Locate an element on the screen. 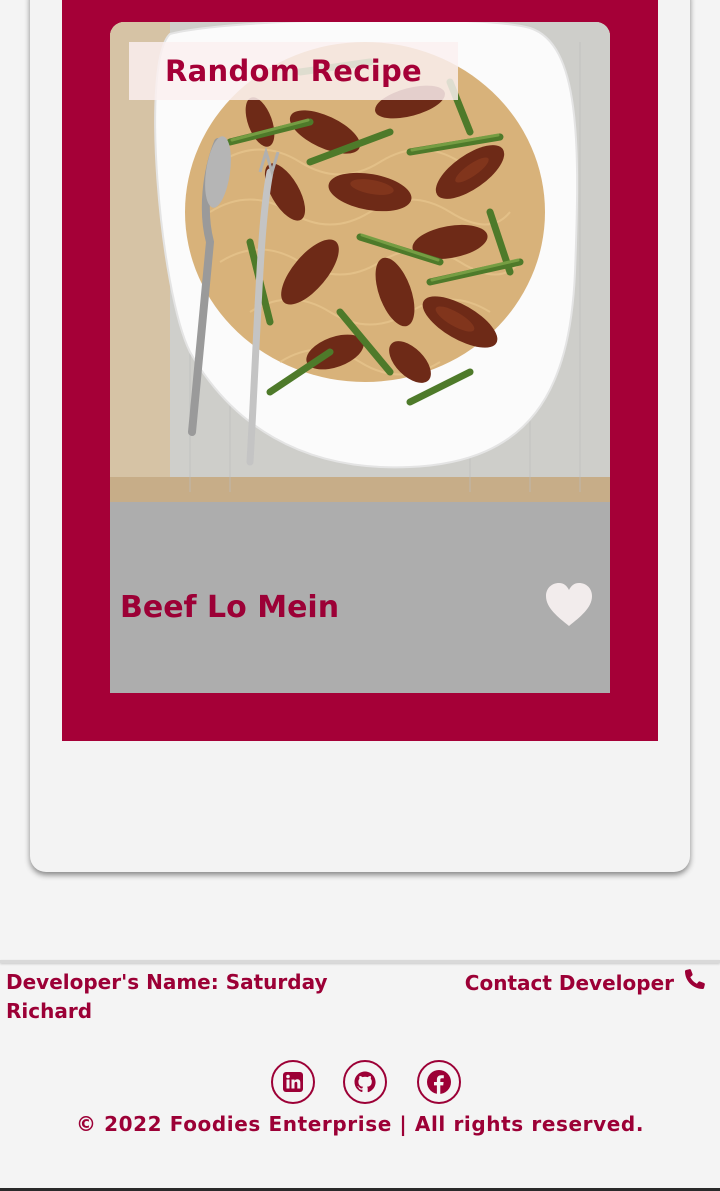 The height and width of the screenshot is (1191, 720). heart-icon is located at coordinates (569, 605).